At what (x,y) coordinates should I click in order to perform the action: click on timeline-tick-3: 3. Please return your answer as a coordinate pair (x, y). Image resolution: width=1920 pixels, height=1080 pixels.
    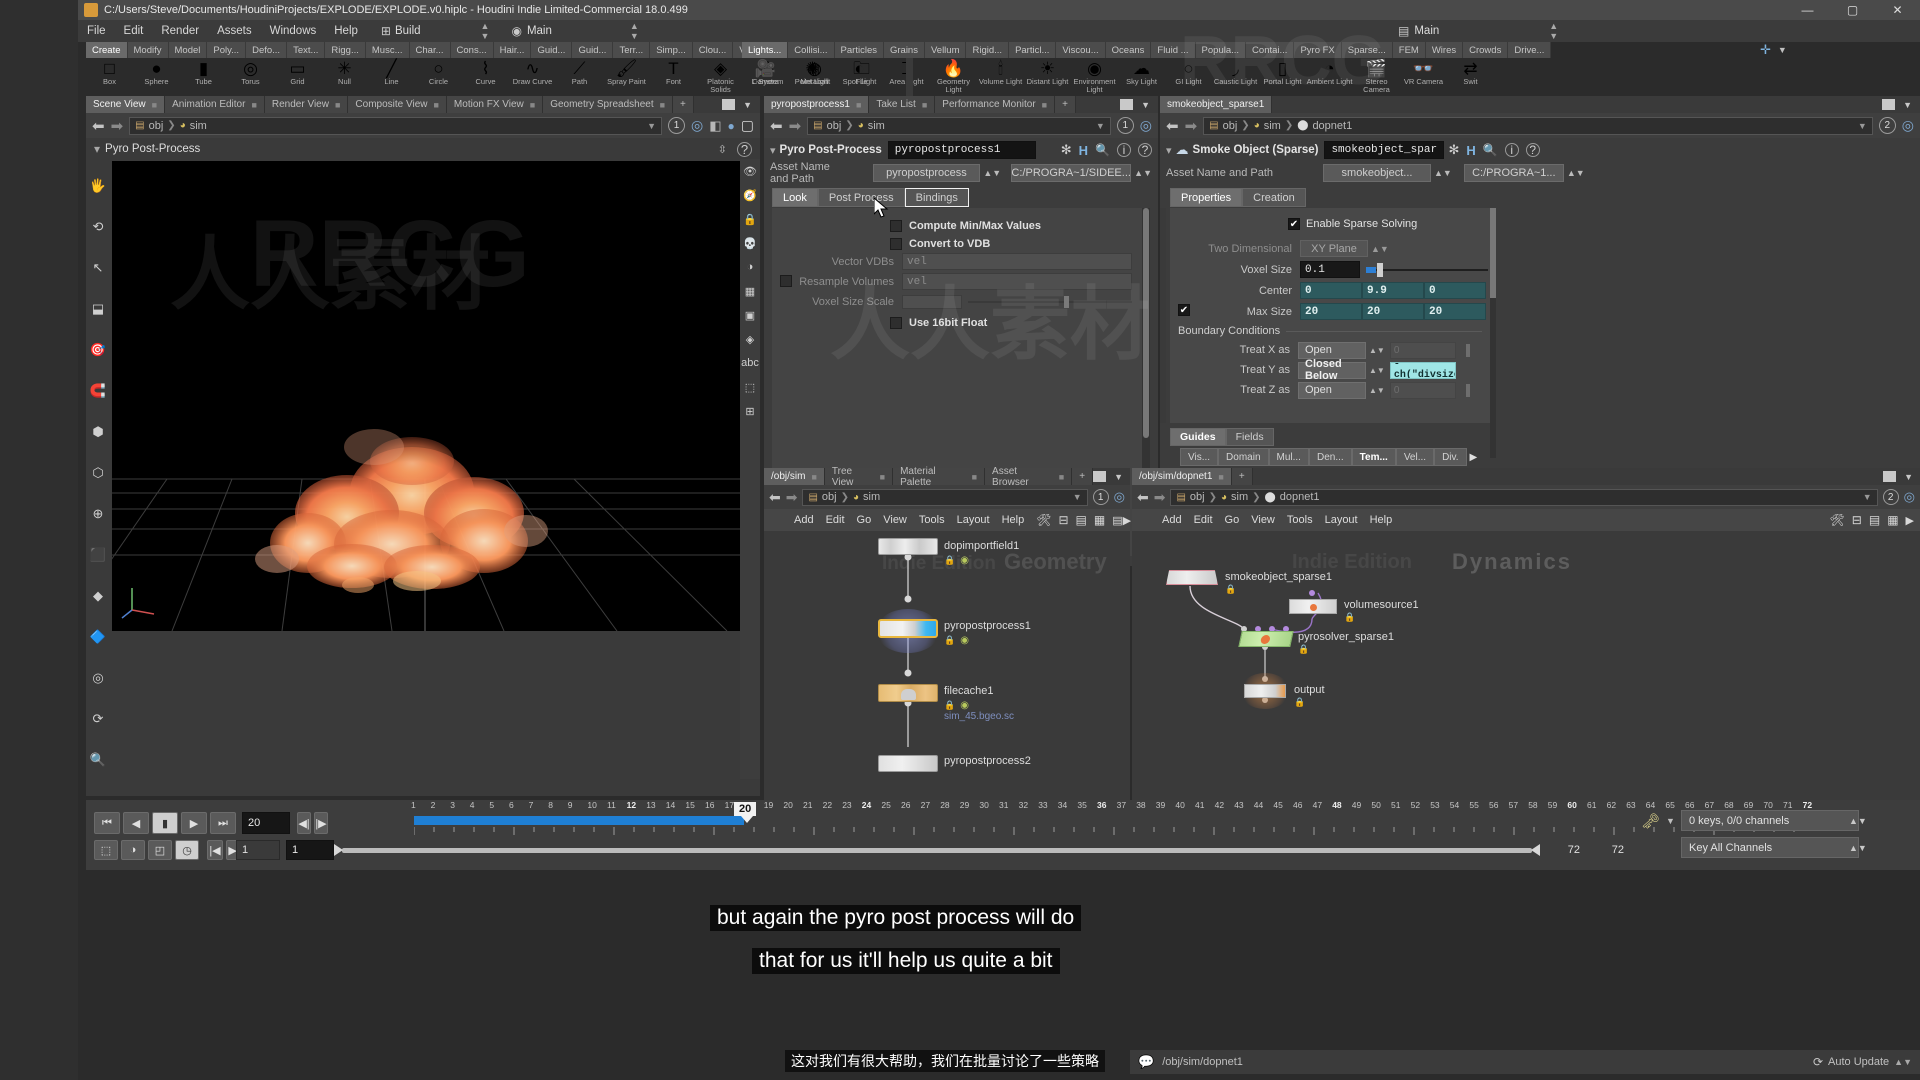
    Looking at the image, I should click on (452, 805).